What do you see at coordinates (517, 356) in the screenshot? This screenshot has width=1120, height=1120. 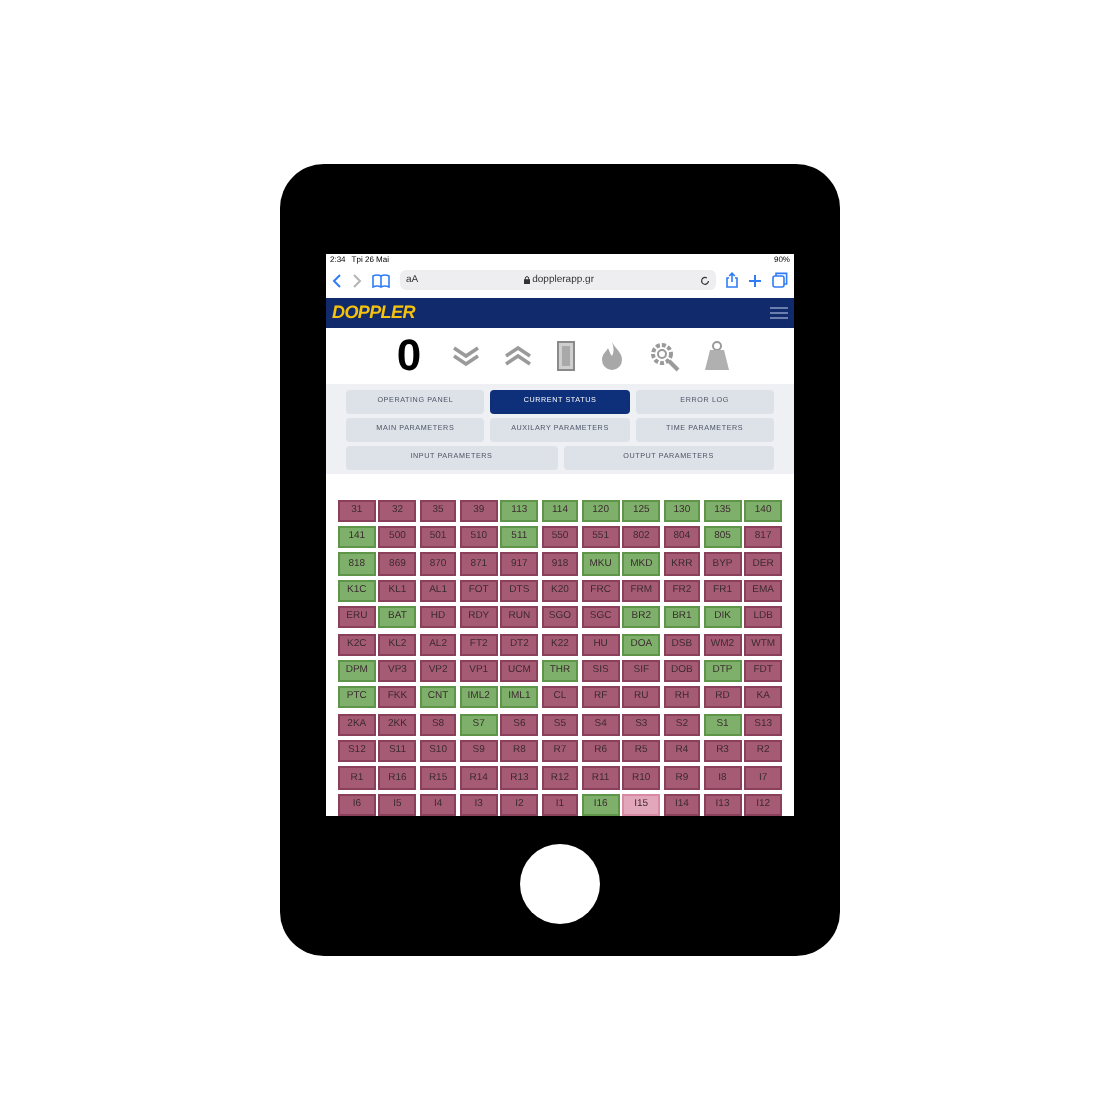 I see `chevron-up-icon` at bounding box center [517, 356].